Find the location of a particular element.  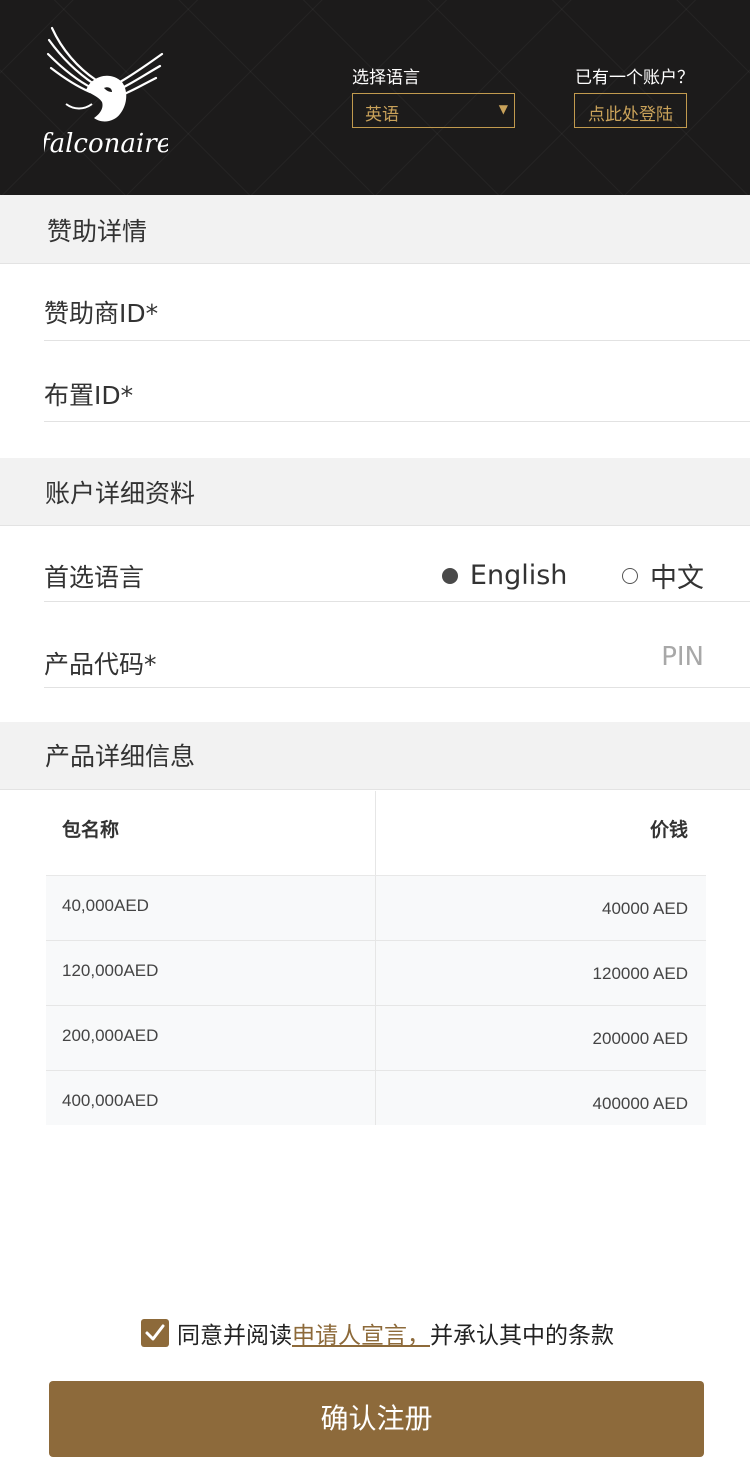

language-select: 英语 ▼ is located at coordinates (433, 110).